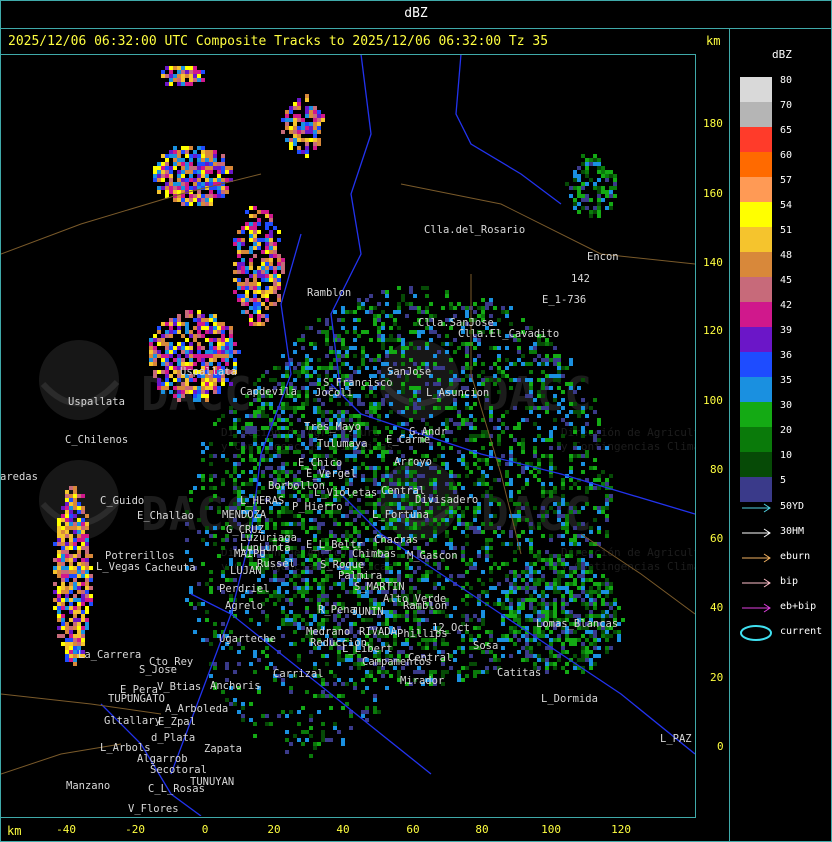  Describe the element at coordinates (792, 506) in the screenshot. I see `track-legend-label: 50YD` at that location.